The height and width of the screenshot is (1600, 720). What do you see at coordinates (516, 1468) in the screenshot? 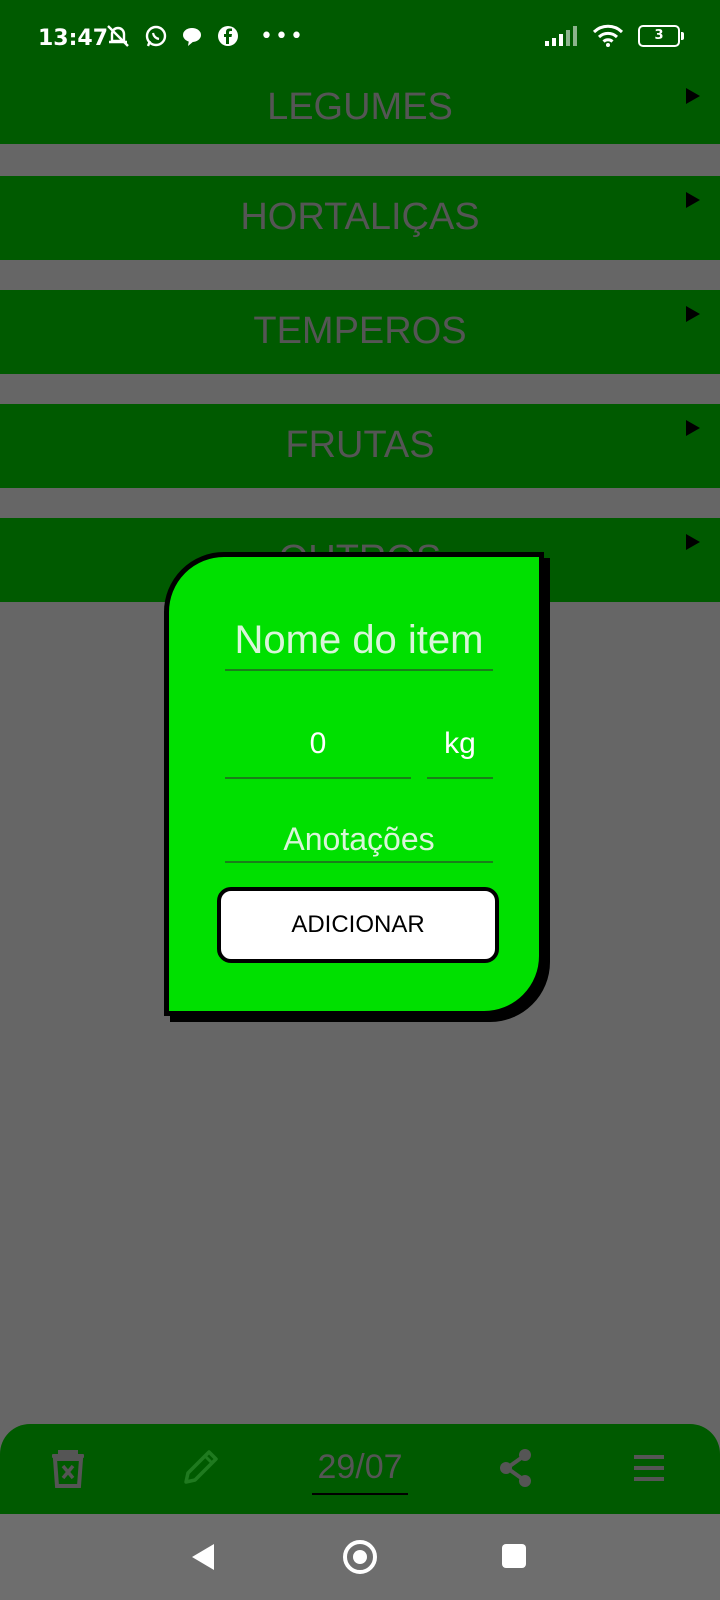
I see `share-icon` at bounding box center [516, 1468].